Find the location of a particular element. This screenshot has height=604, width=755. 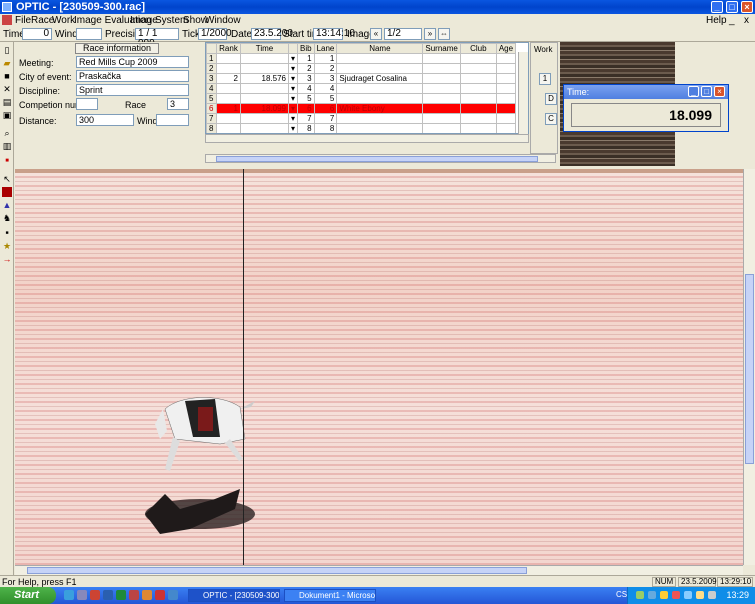

bib-cell: 6 is located at coordinates (306, 108).